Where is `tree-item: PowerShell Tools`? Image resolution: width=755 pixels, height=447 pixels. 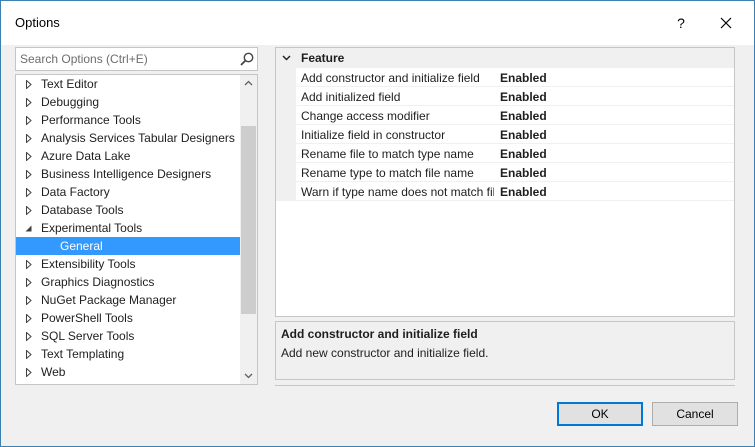 tree-item: PowerShell Tools is located at coordinates (128, 318).